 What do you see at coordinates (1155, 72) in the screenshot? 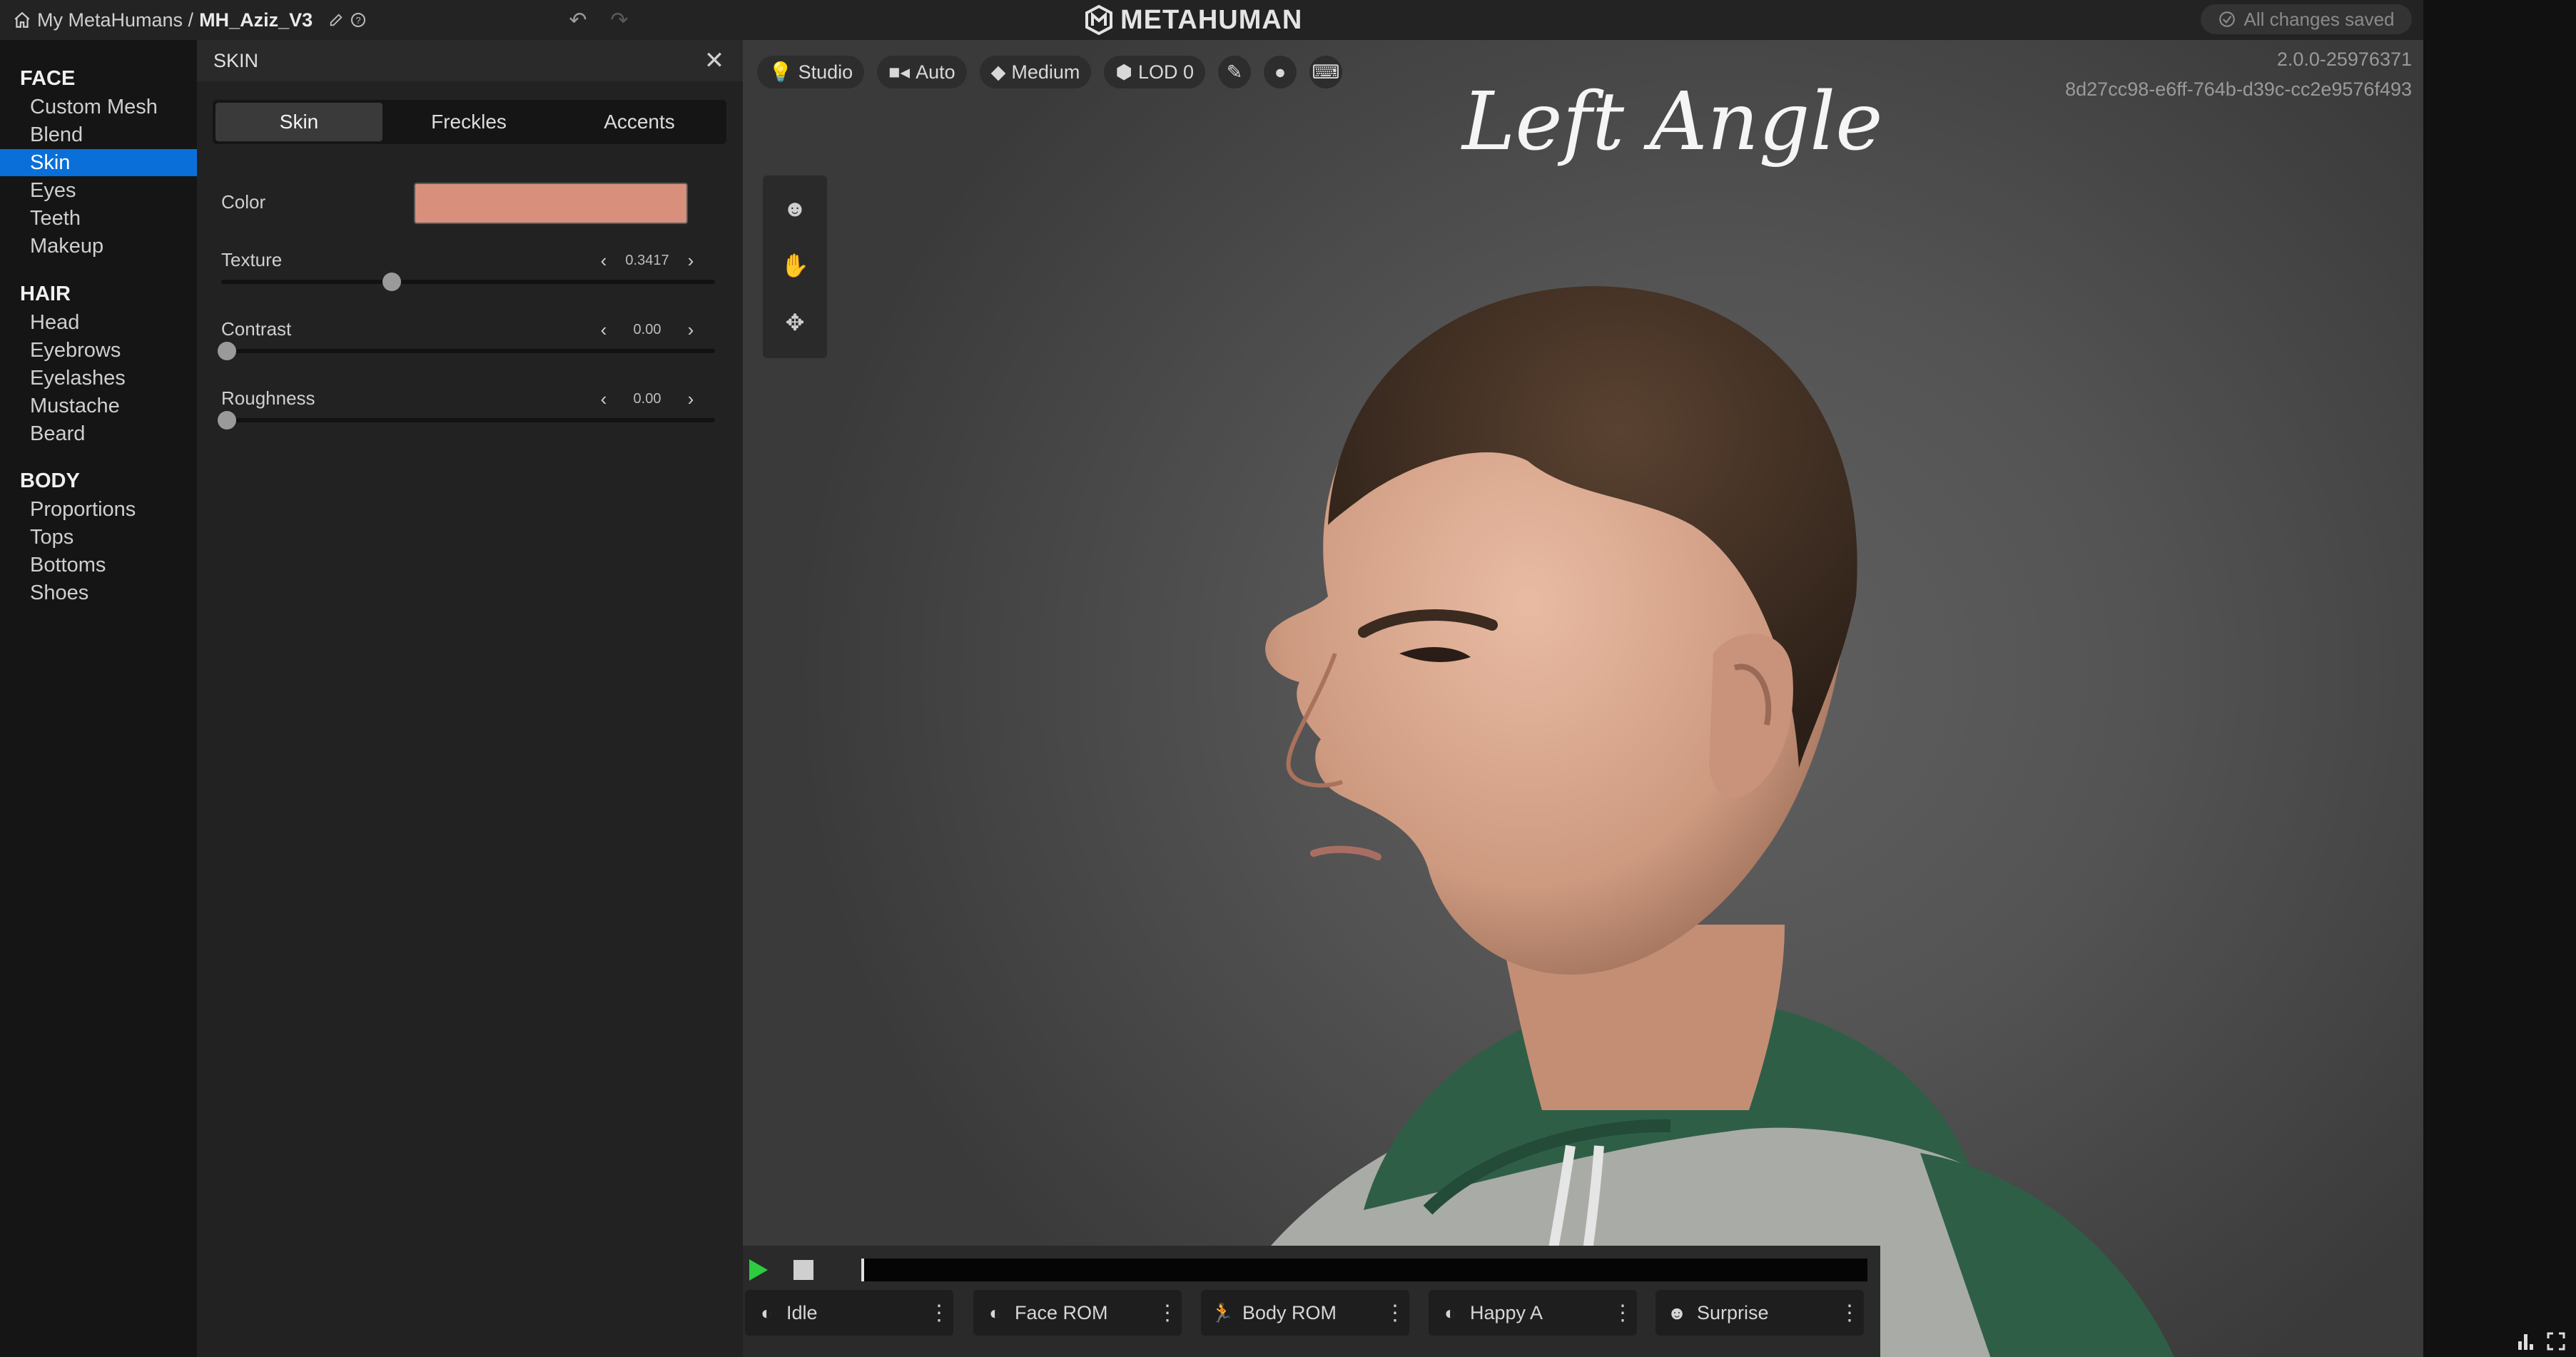
I see `lod-button: ⬢ LOD 0` at bounding box center [1155, 72].